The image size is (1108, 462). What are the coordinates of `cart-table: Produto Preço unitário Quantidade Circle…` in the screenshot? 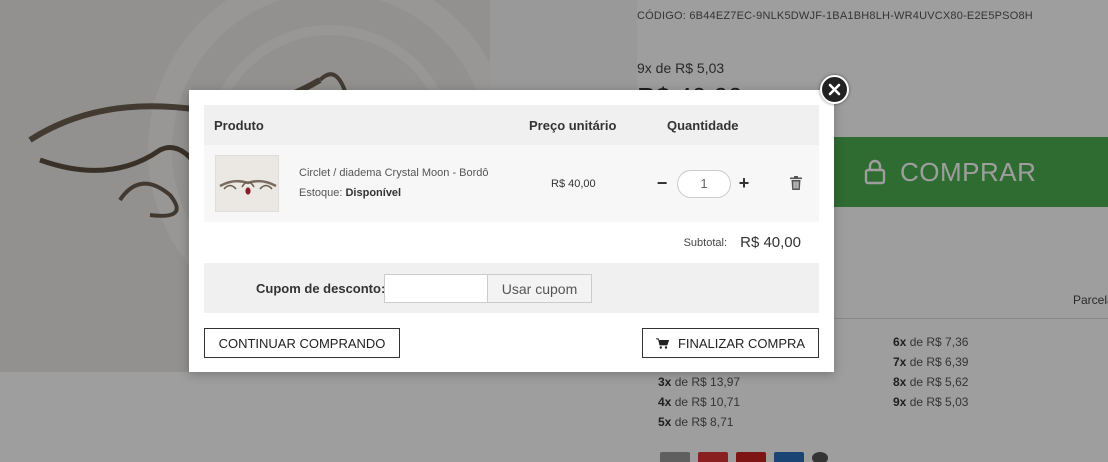 It's located at (511, 163).